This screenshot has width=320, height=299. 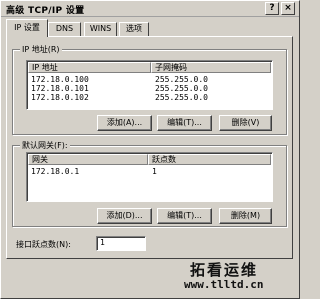 I want to click on ip-row-2-mask: 255.255.0.0, so click(x=181, y=88).